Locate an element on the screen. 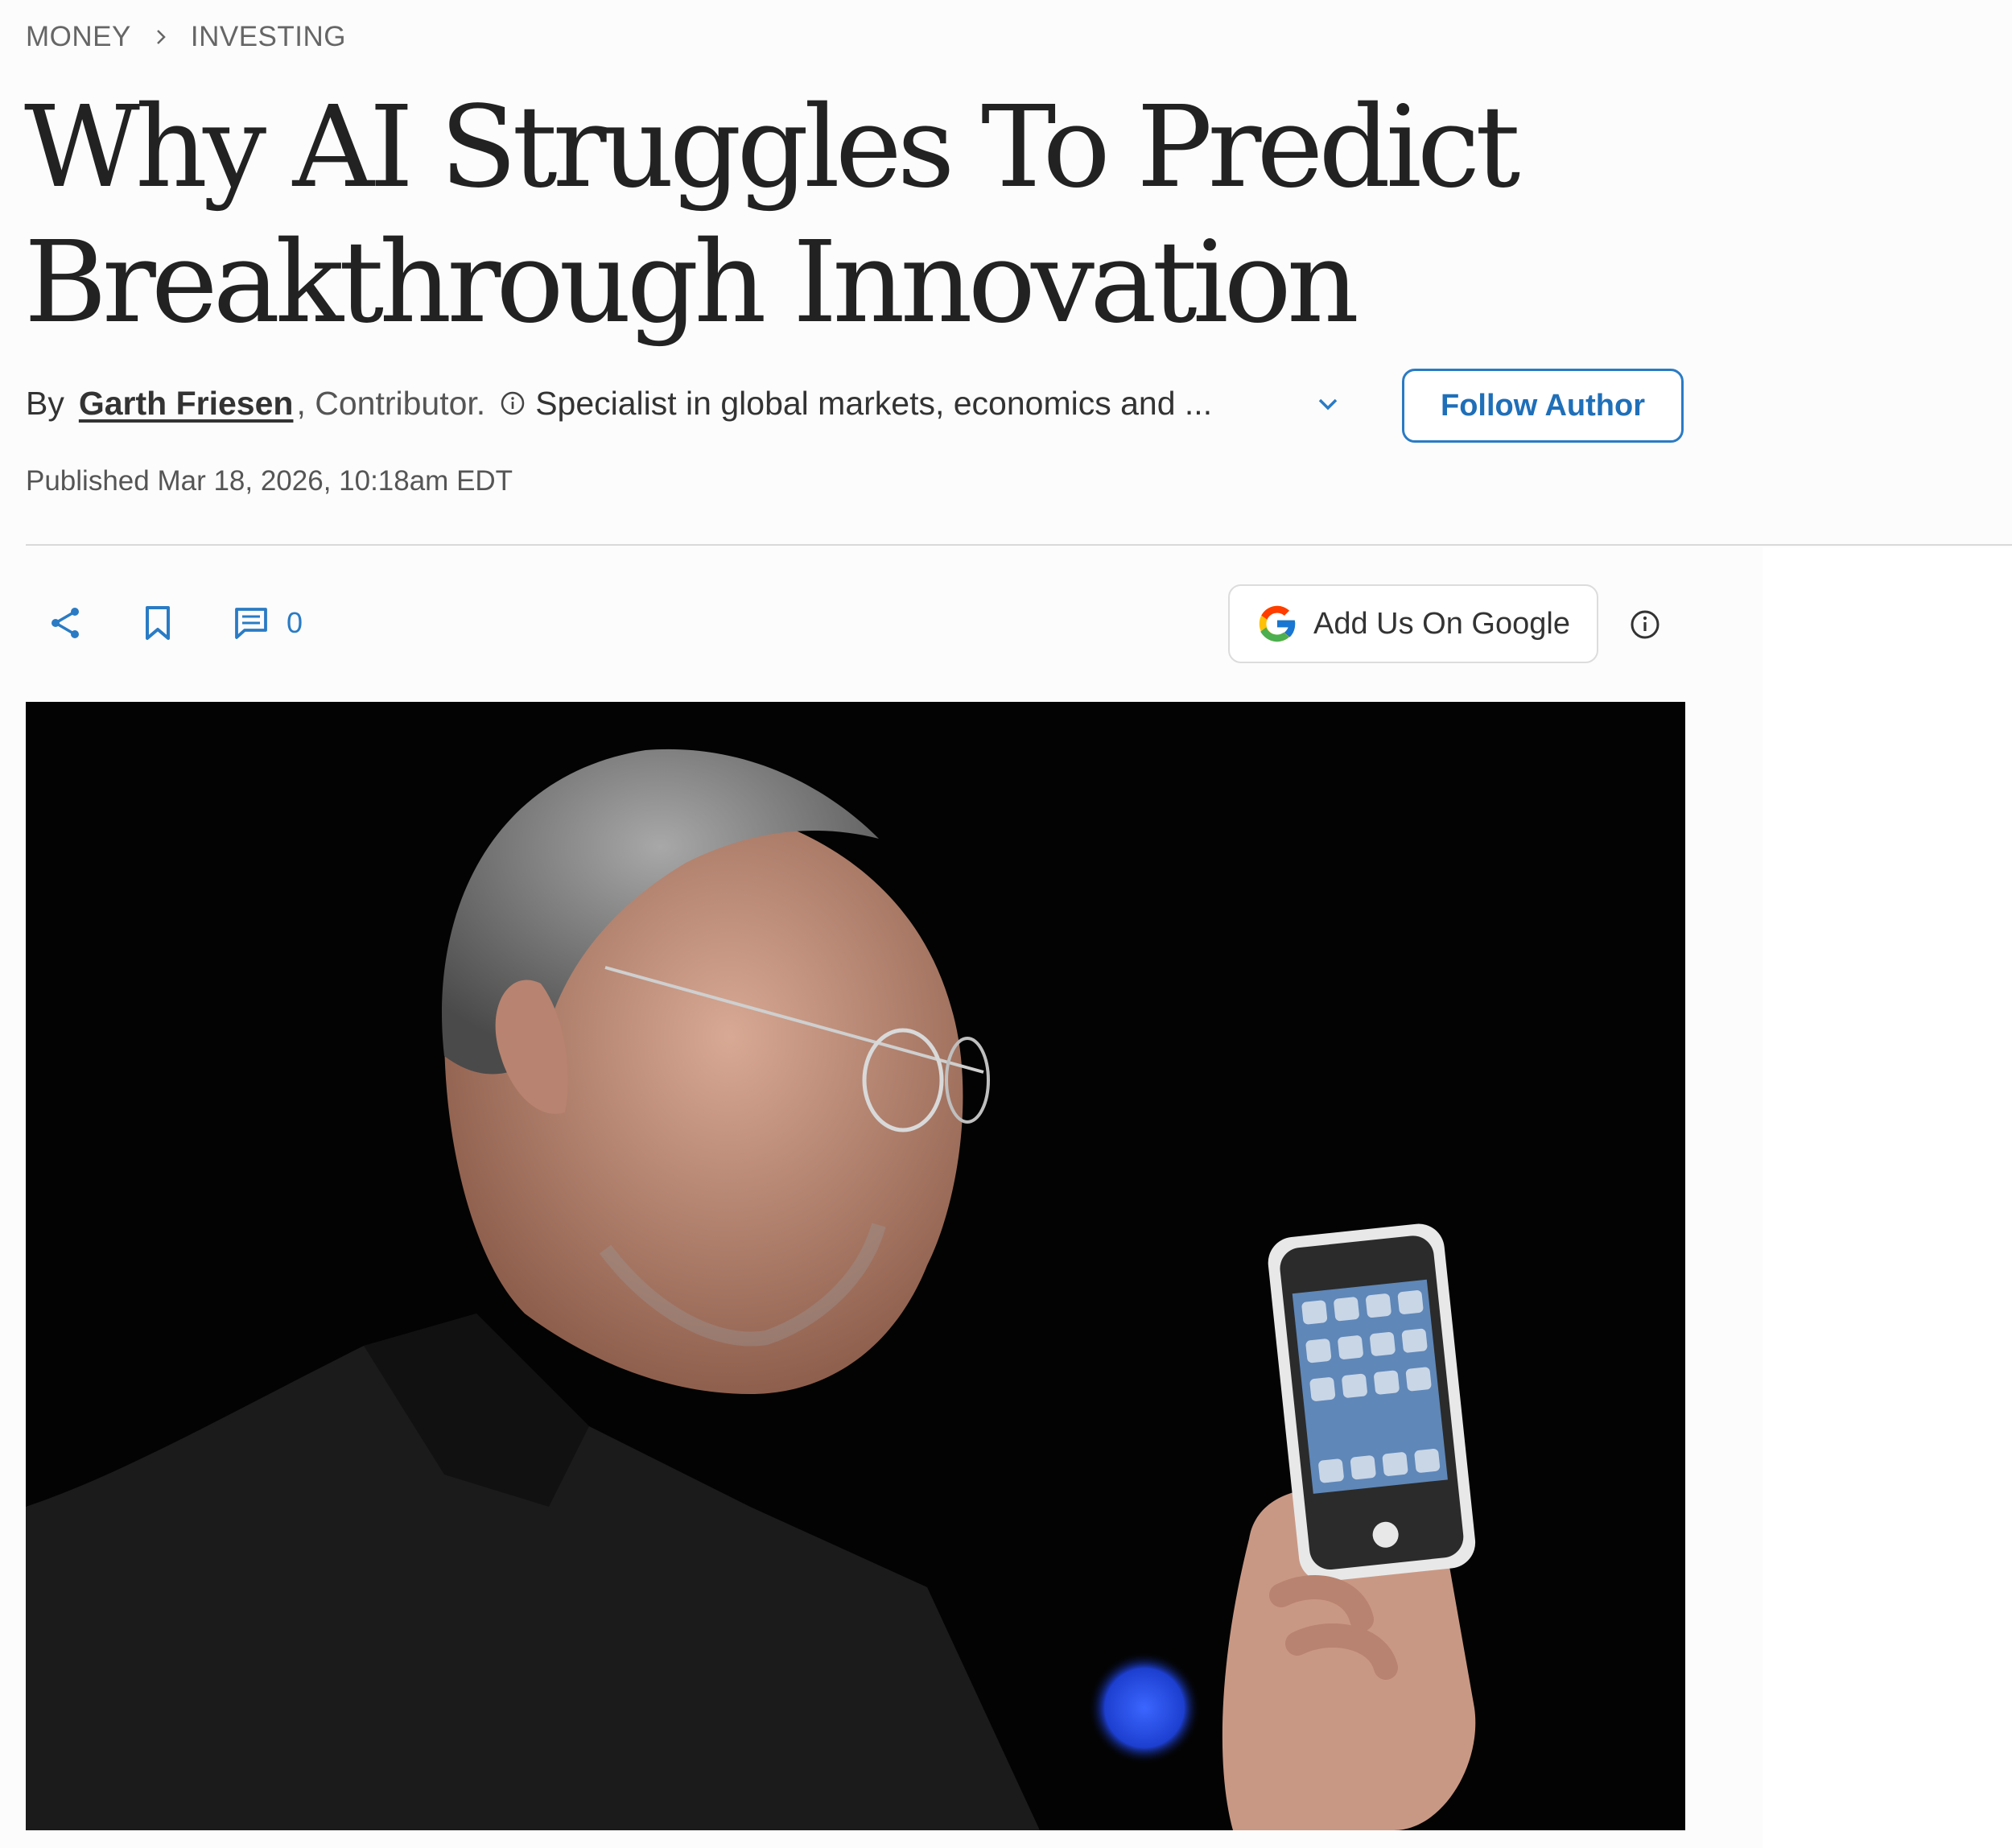 This screenshot has width=2012, height=1848. comment-count: 0 is located at coordinates (295, 622).